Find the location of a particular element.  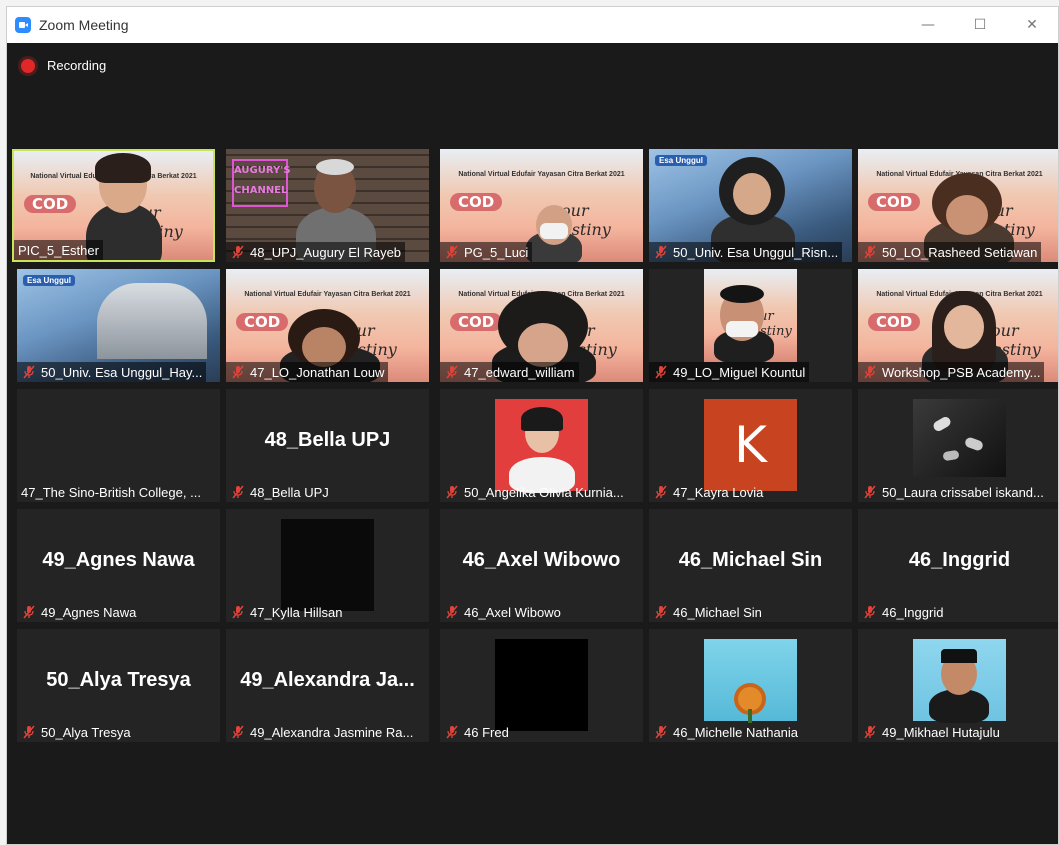

avatar: K is located at coordinates (750, 445).